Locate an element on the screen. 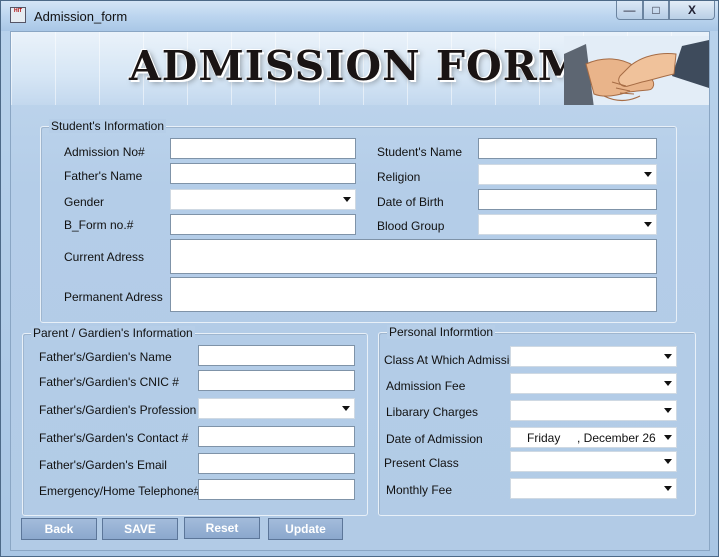 The width and height of the screenshot is (719, 557). present-class-label: Present Class is located at coordinates (421, 463).